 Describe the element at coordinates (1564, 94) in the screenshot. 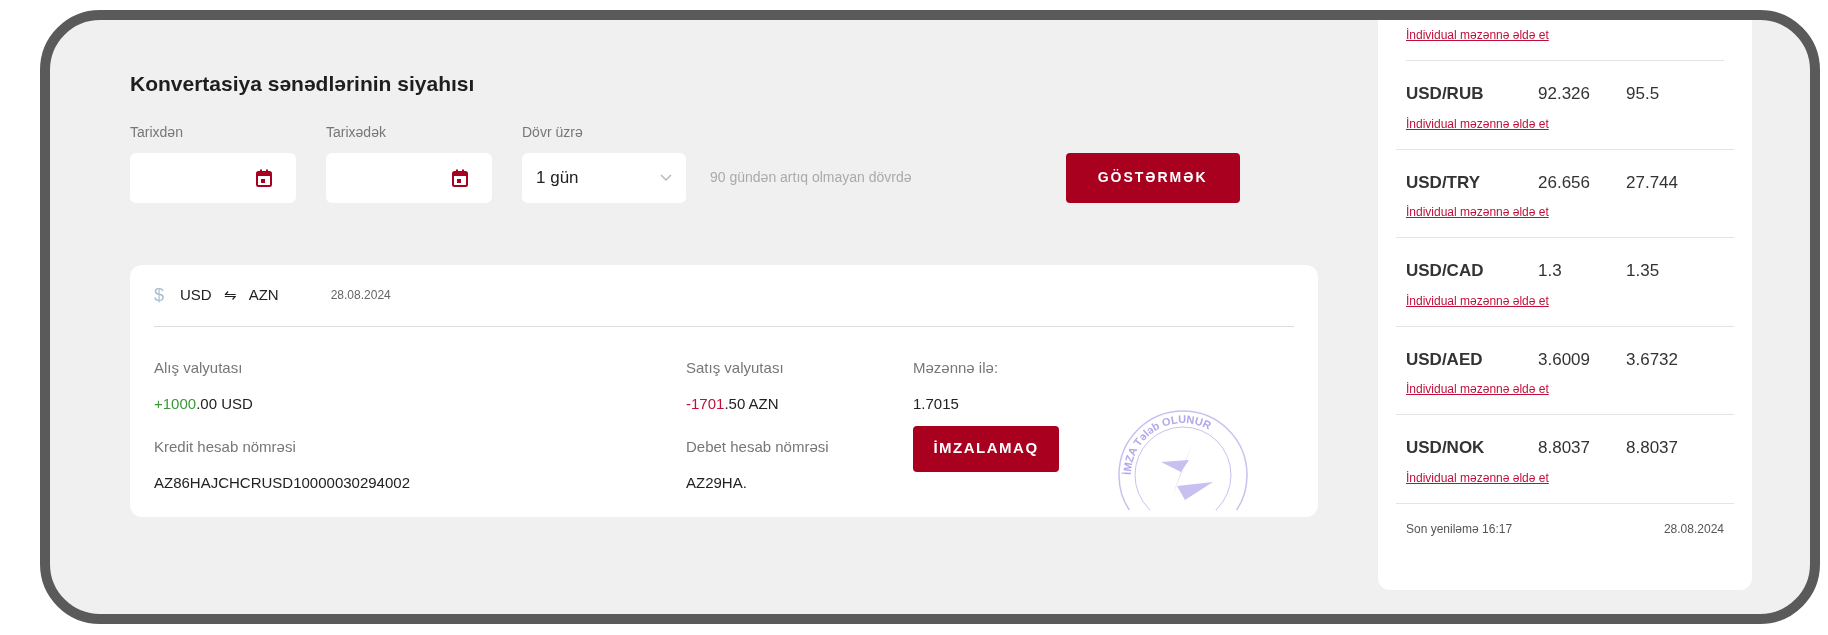

I see `buy-rate: 92.326` at that location.